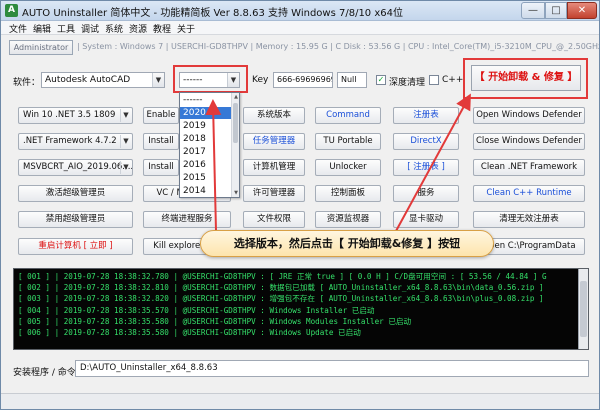  I want to click on menu-file: 文件, so click(18, 28).